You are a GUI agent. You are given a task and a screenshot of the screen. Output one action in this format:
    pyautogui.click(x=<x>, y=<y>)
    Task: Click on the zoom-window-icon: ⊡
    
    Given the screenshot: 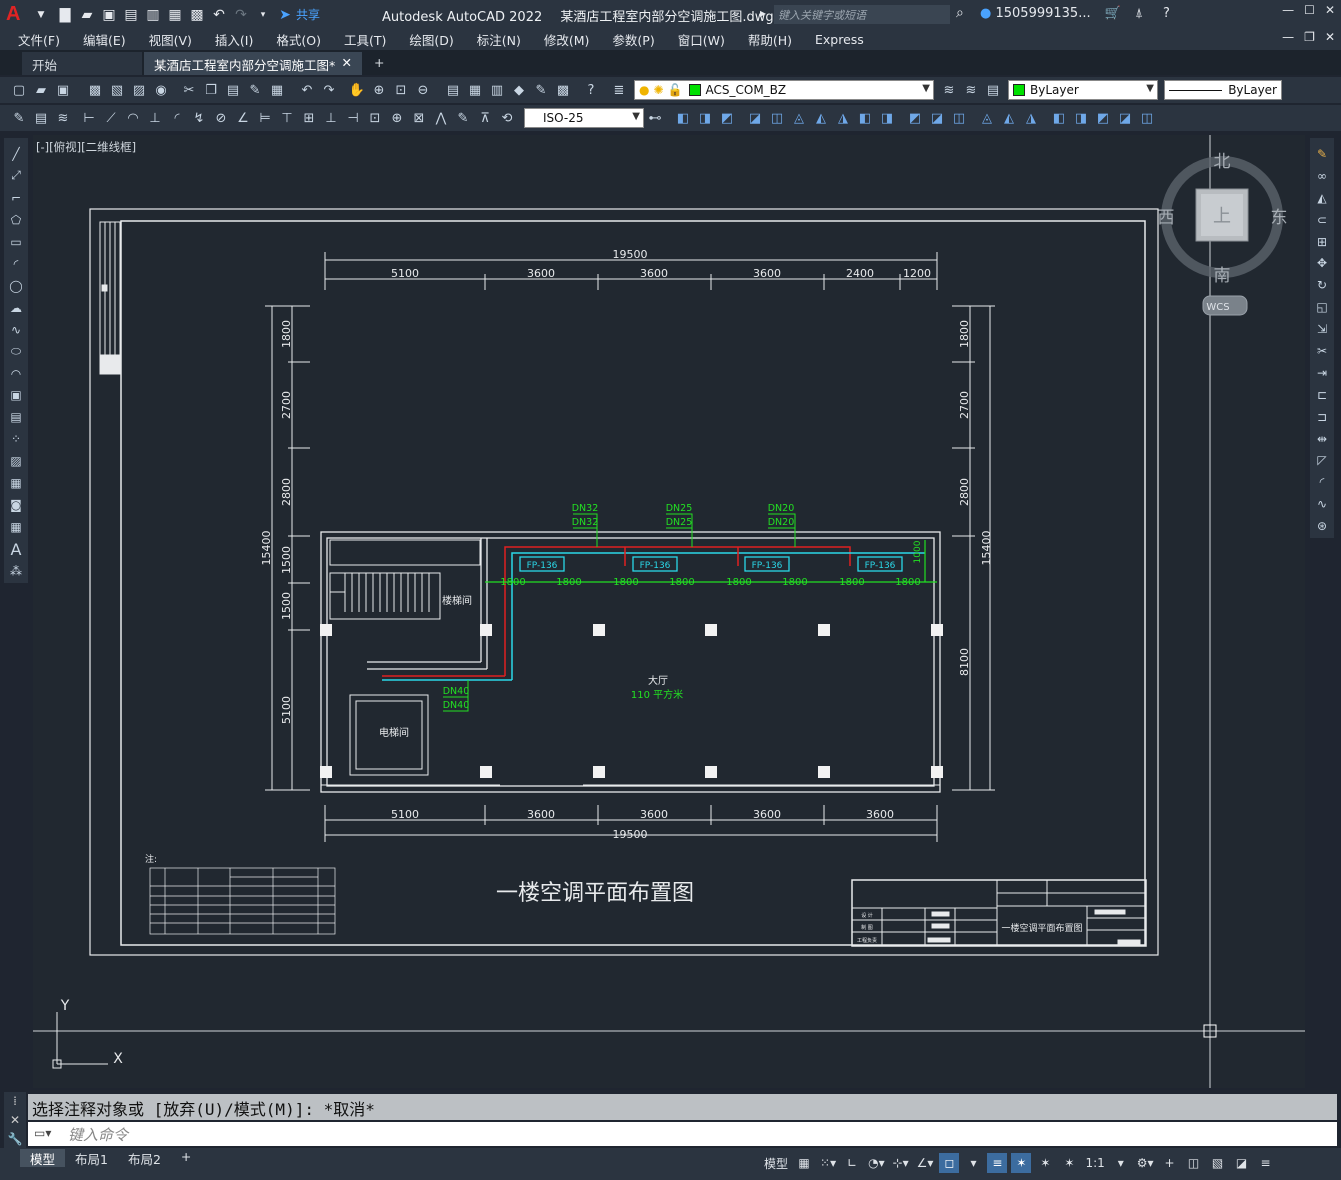 What is the action you would take?
    pyautogui.click(x=401, y=90)
    